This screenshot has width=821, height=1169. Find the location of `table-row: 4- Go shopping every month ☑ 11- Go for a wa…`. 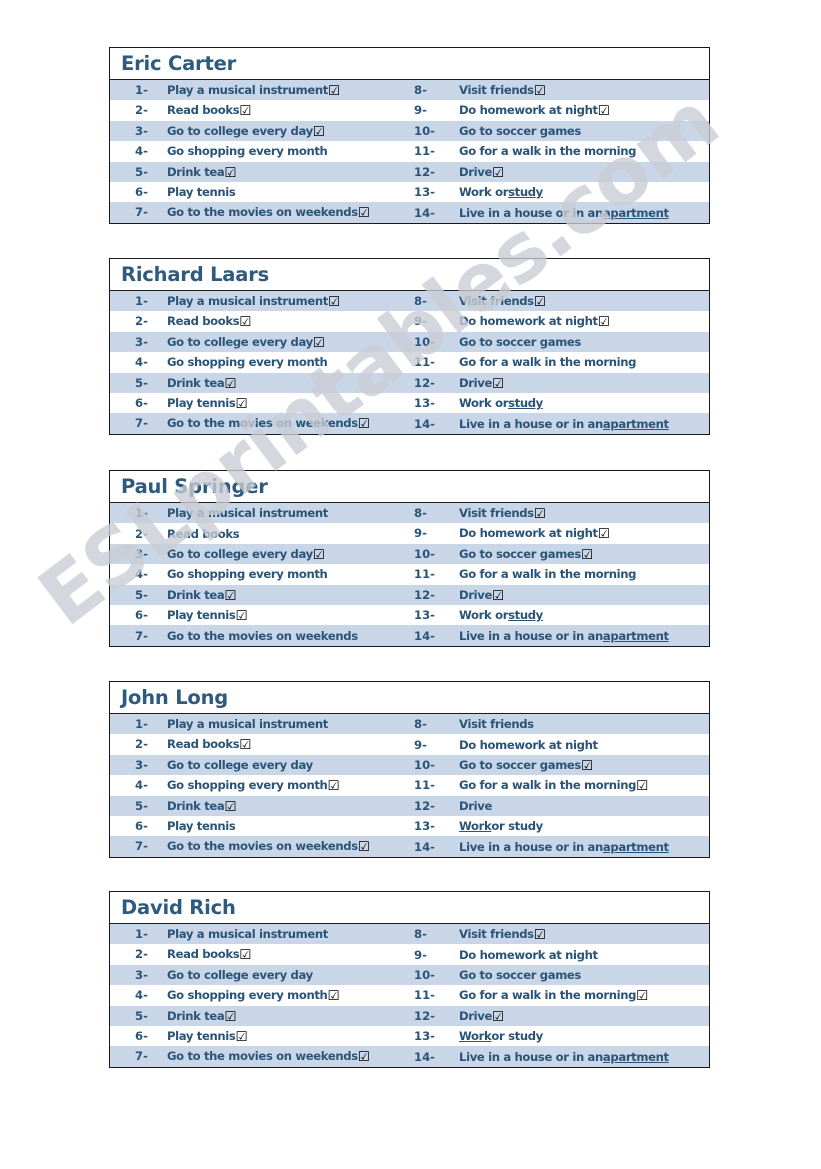

table-row: 4- Go shopping every month ☑ 11- Go for a wa… is located at coordinates (409, 785).